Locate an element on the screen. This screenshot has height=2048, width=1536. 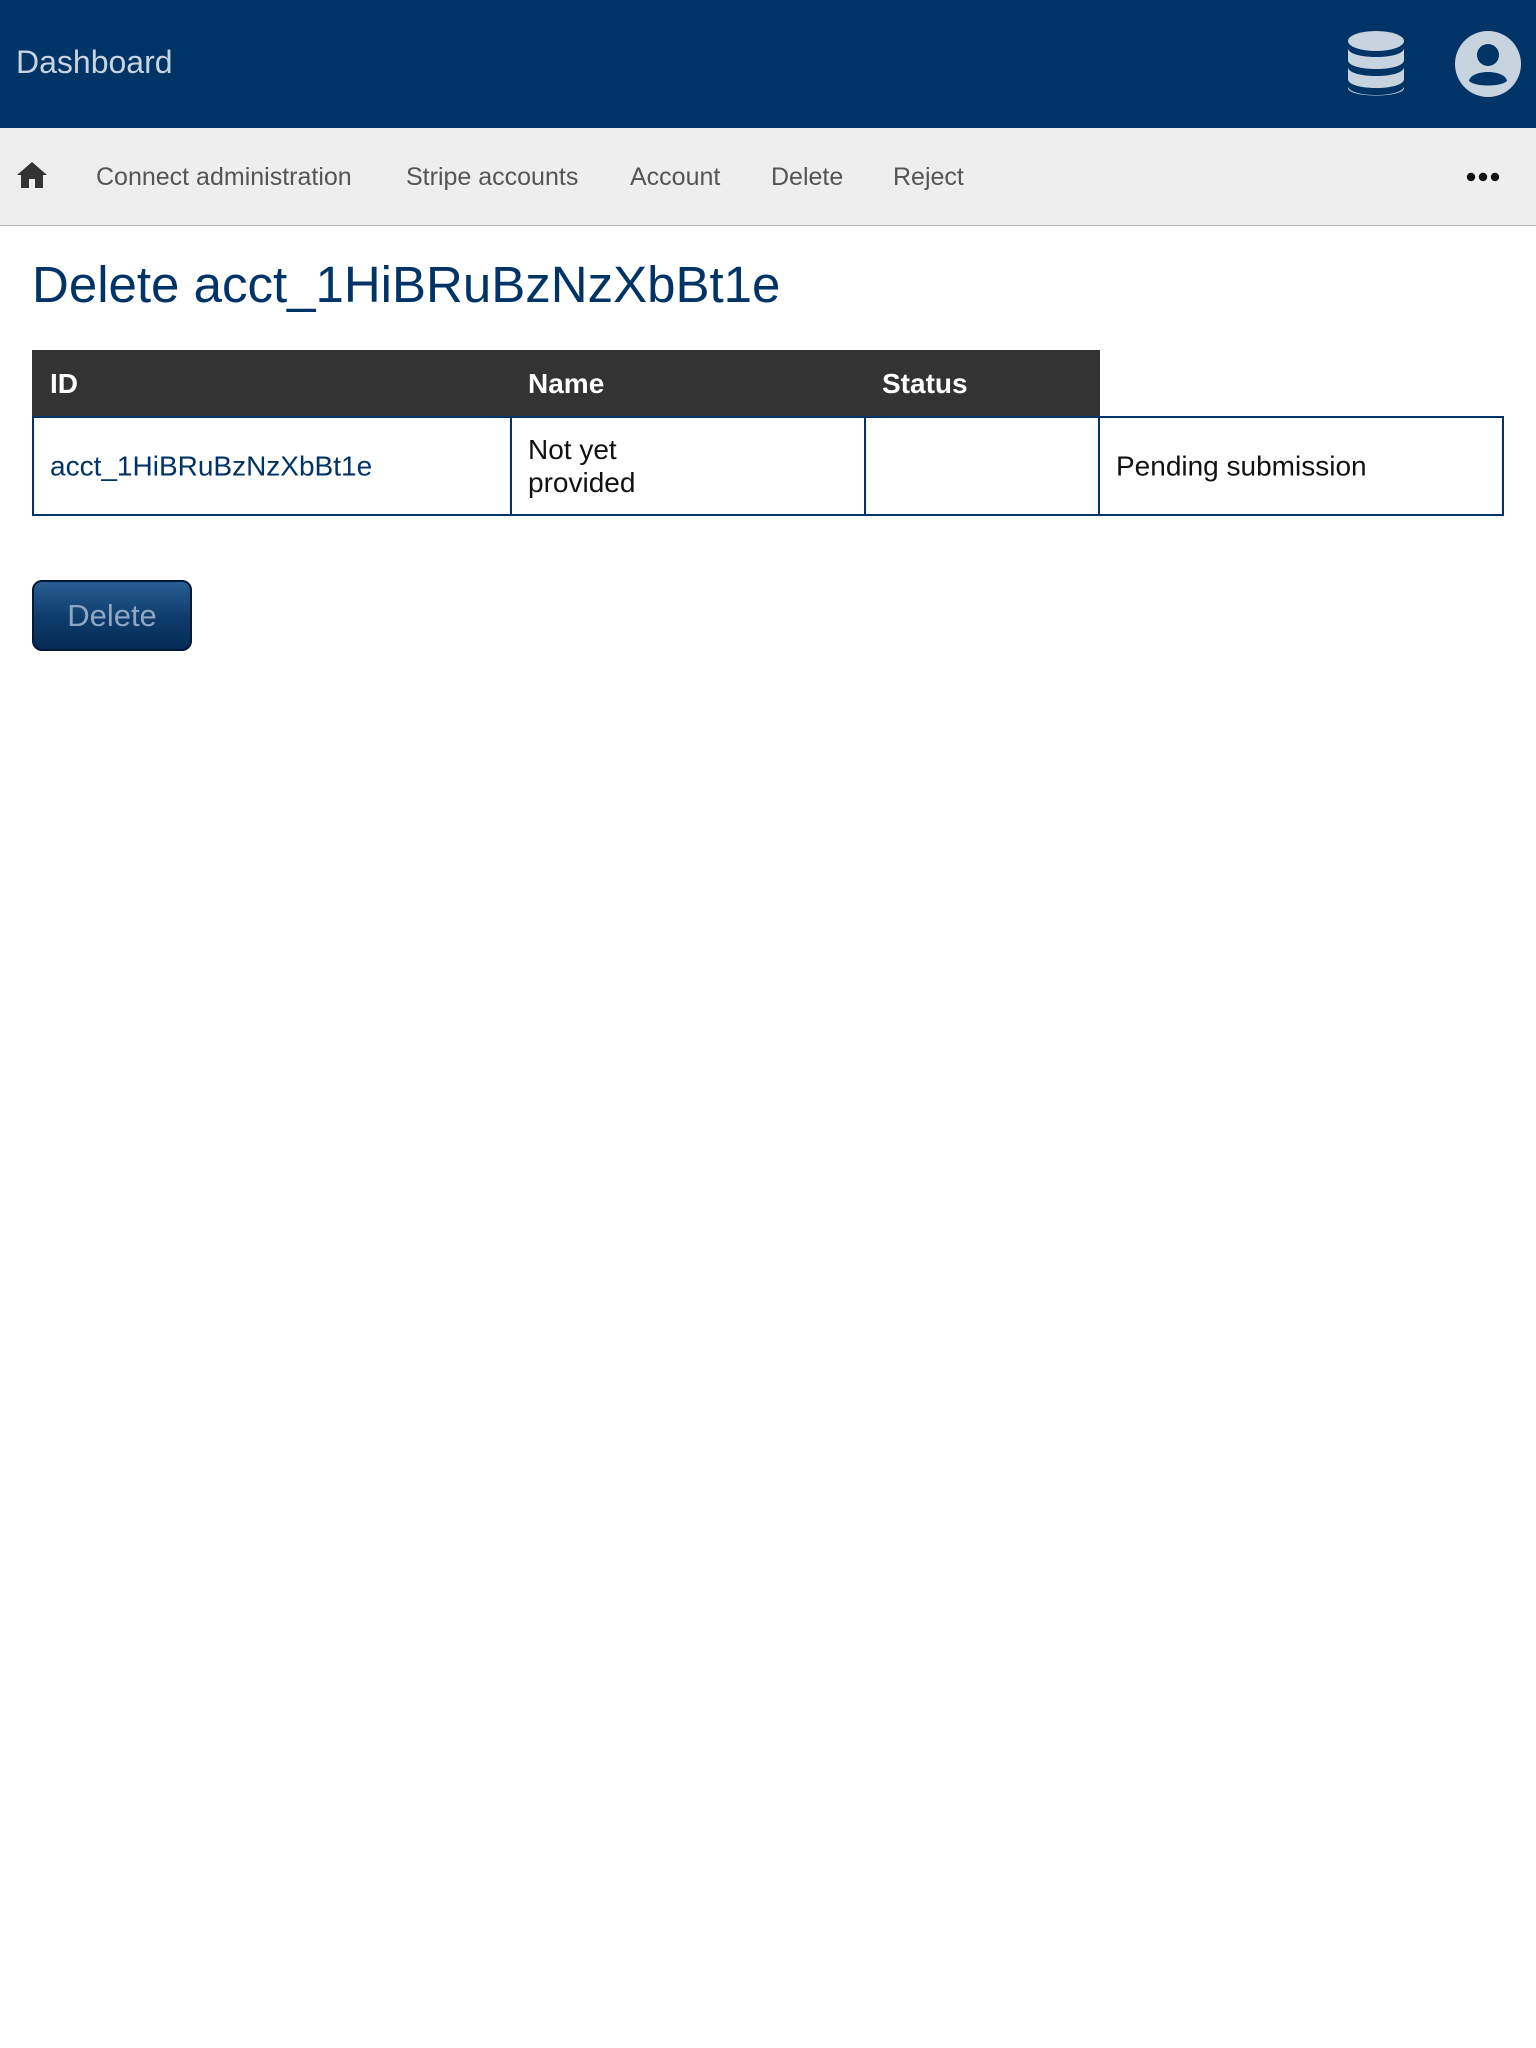
cell-status: Pending submission is located at coordinates (1301, 466).